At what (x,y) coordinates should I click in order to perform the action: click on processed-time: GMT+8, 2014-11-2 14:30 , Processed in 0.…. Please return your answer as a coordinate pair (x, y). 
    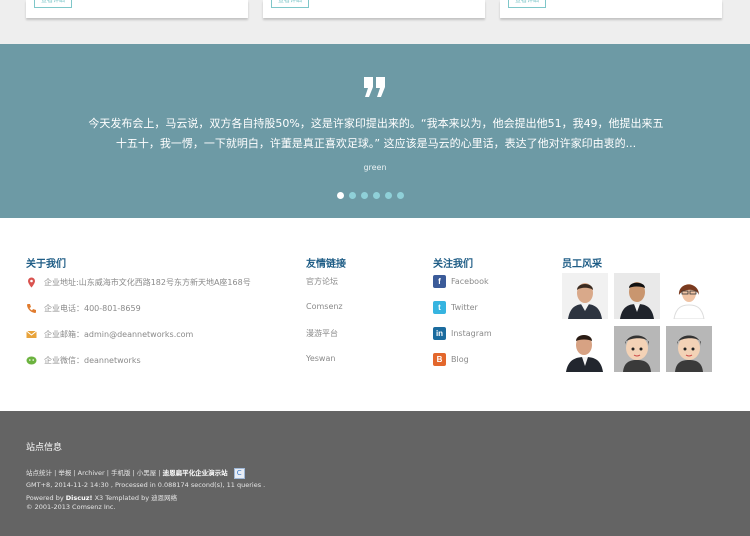
    Looking at the image, I should click on (146, 485).